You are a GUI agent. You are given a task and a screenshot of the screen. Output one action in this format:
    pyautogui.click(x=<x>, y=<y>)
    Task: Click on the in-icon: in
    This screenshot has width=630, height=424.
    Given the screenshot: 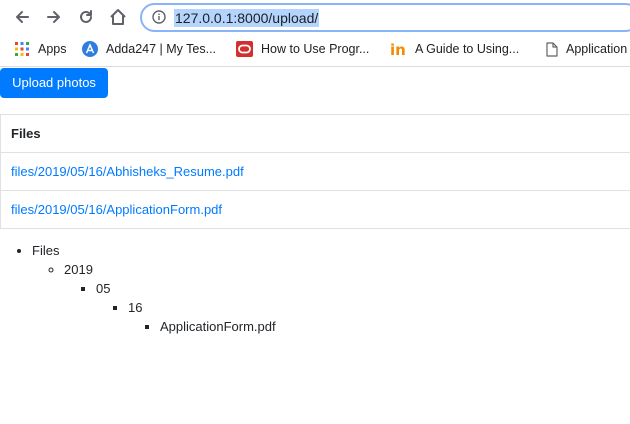 What is the action you would take?
    pyautogui.click(x=398, y=49)
    